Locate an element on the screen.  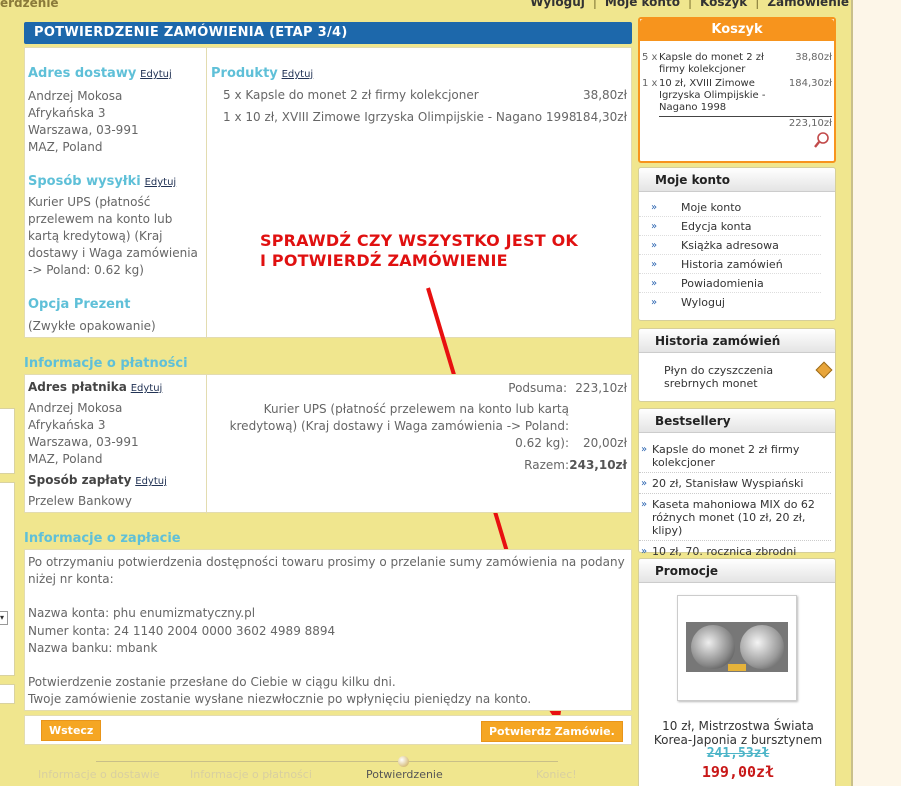
bestseller-item: » 20 zł, Stanisław Wyspiański is located at coordinates (735, 485).